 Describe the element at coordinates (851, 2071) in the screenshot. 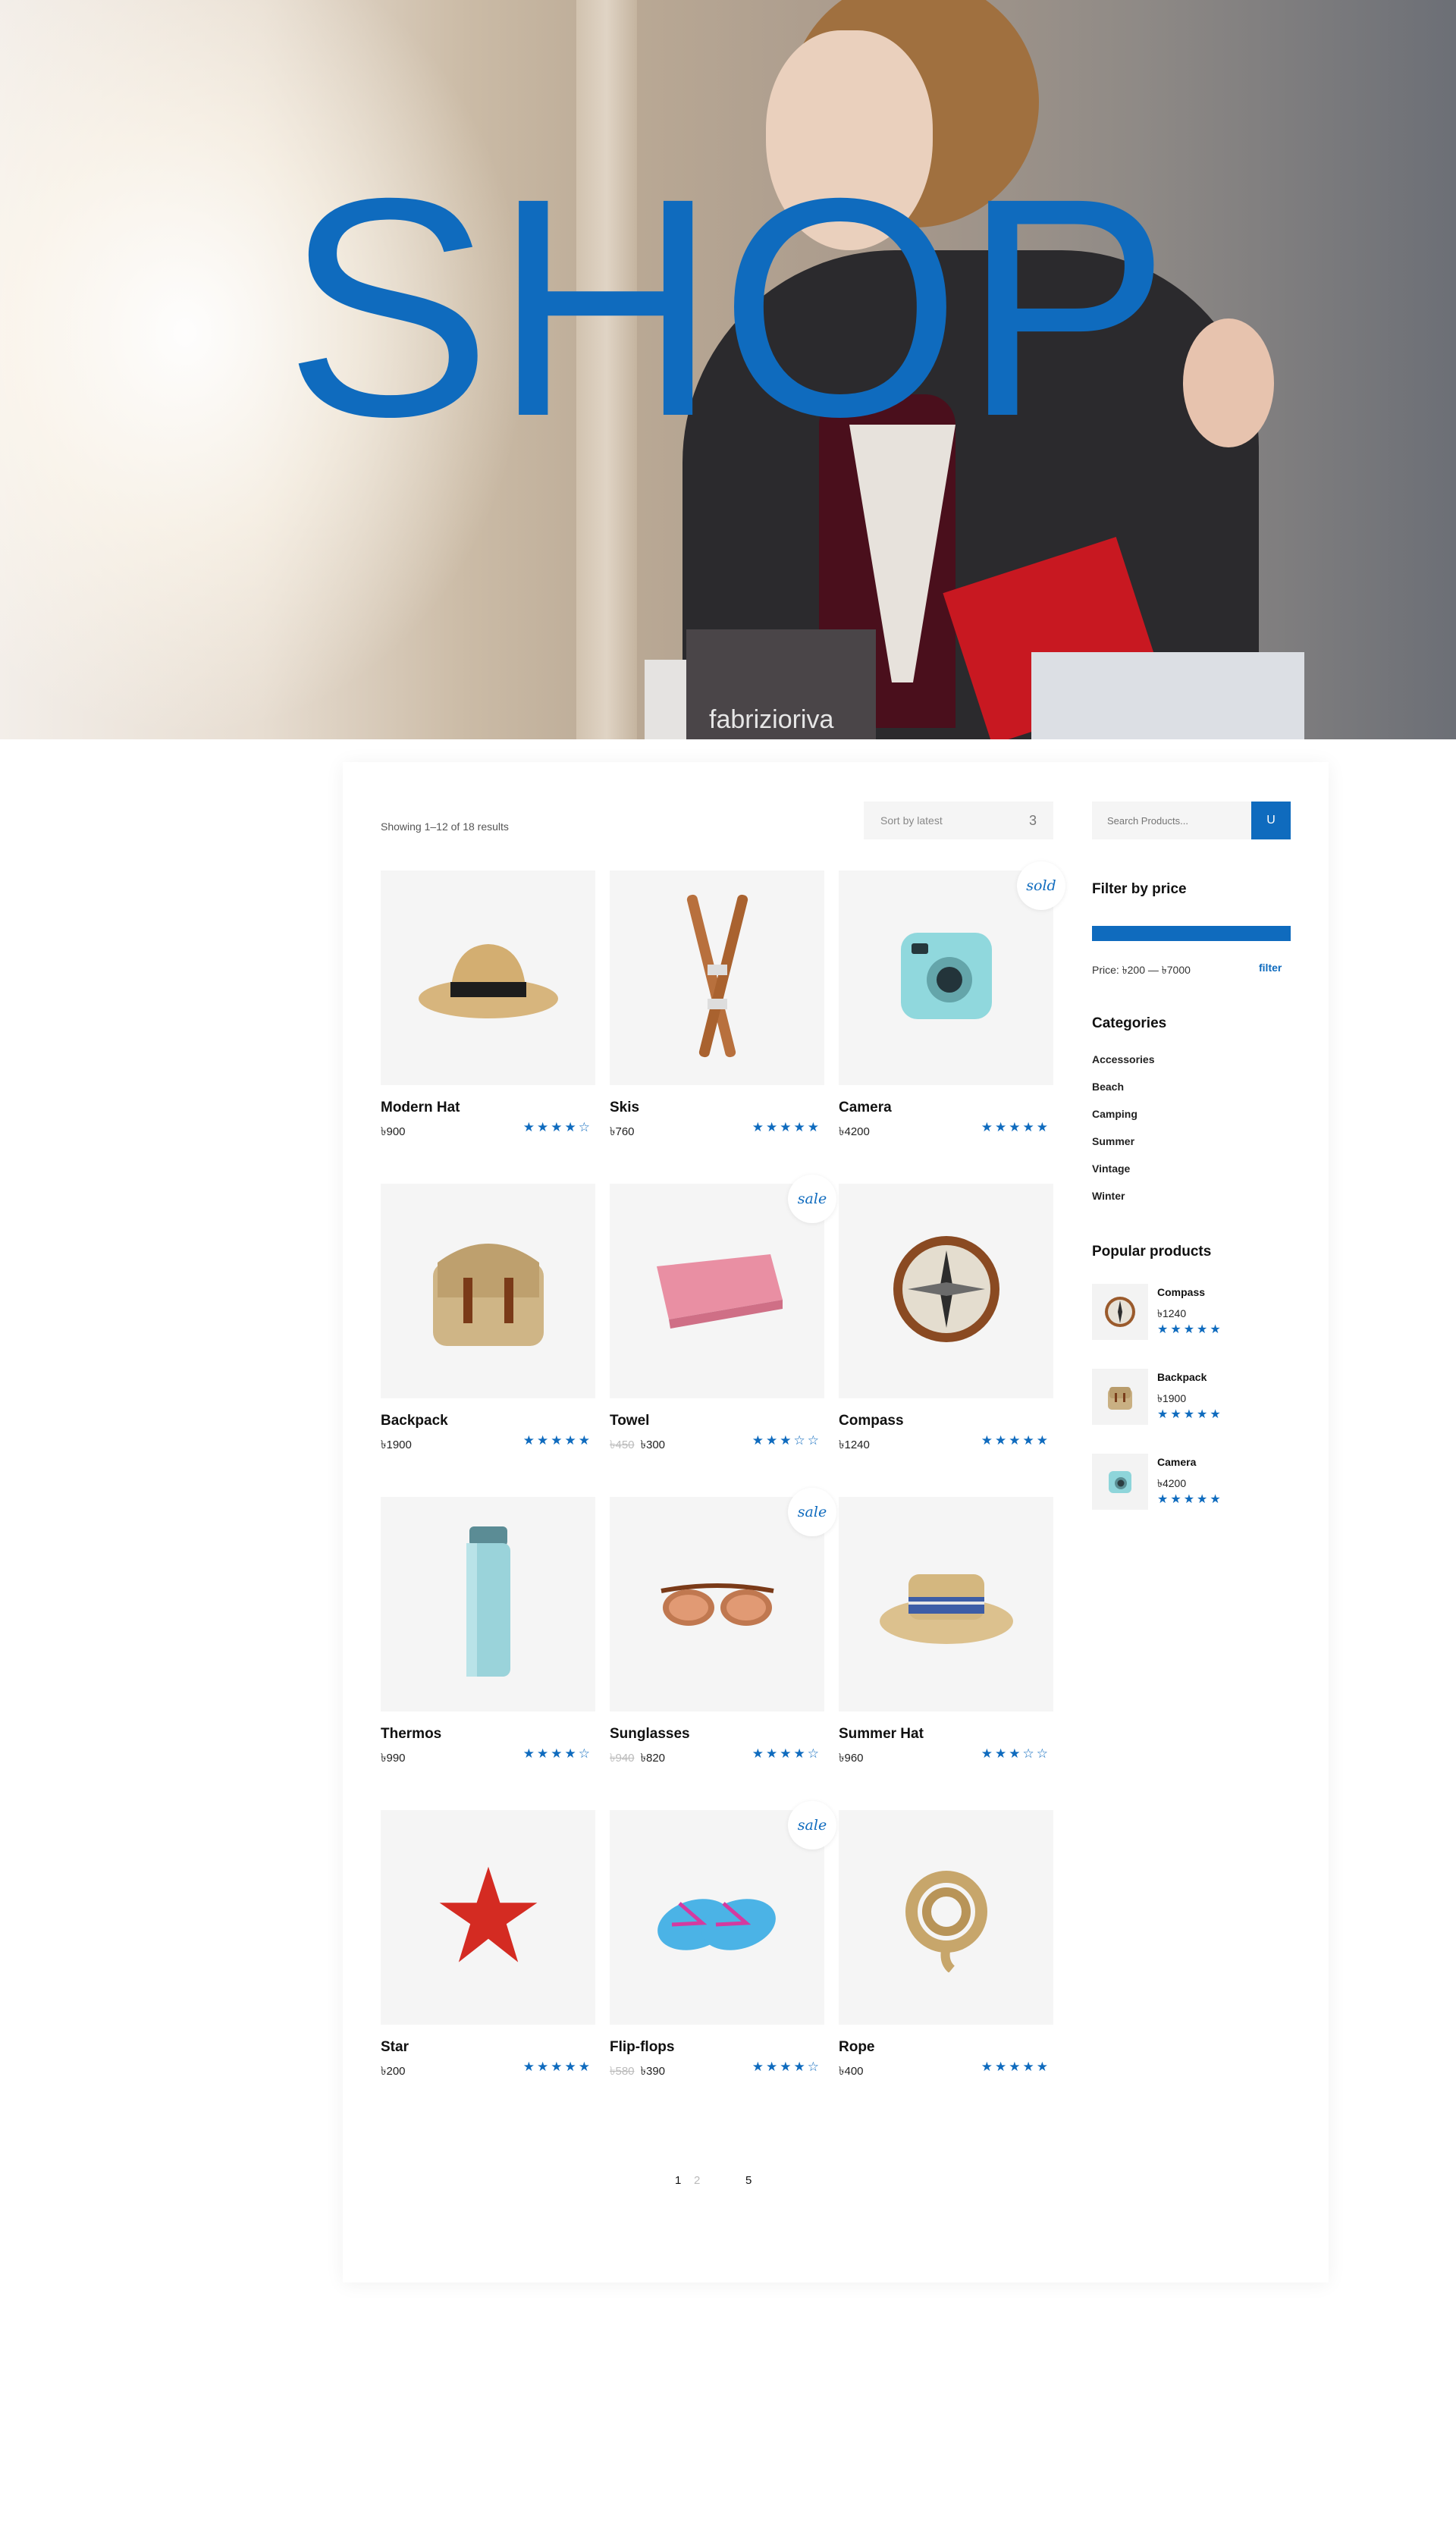

I see `current-price: ৳400` at that location.